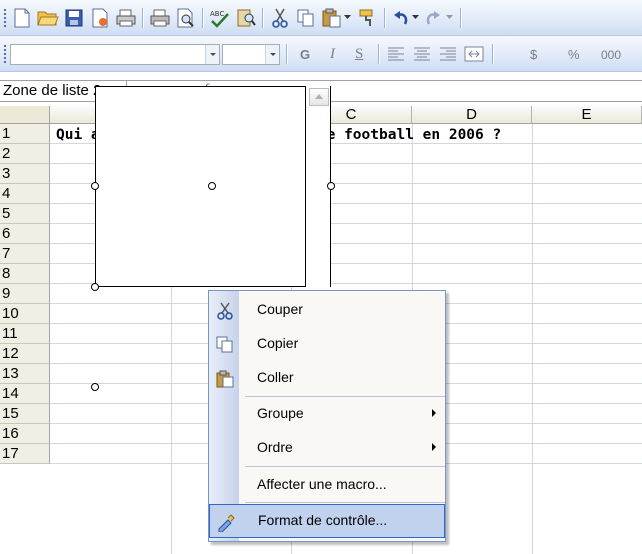 This screenshot has height=554, width=642. I want to click on thousands-button: 000, so click(611, 55).